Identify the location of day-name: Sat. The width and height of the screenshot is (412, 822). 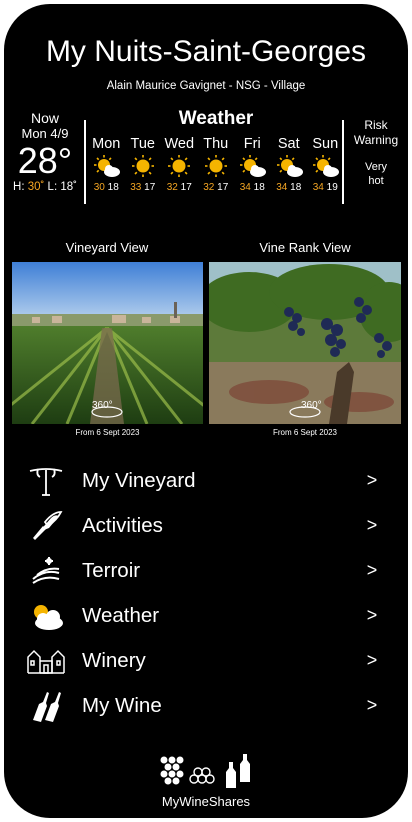
(288, 144).